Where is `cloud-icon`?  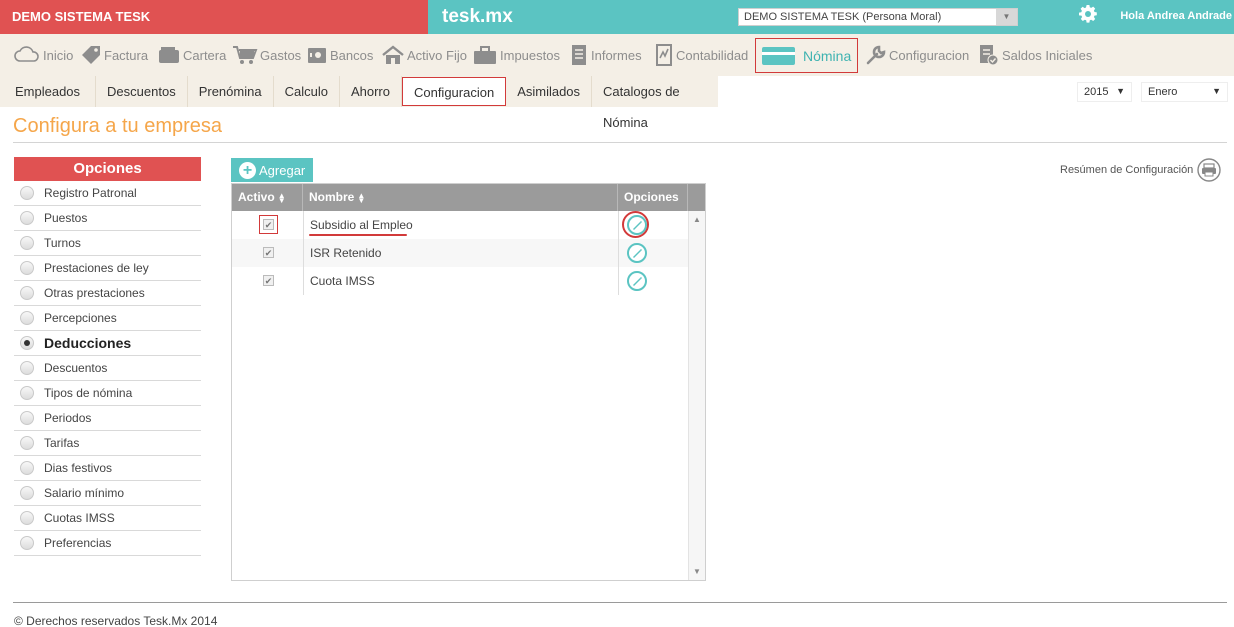
cloud-icon is located at coordinates (26, 54).